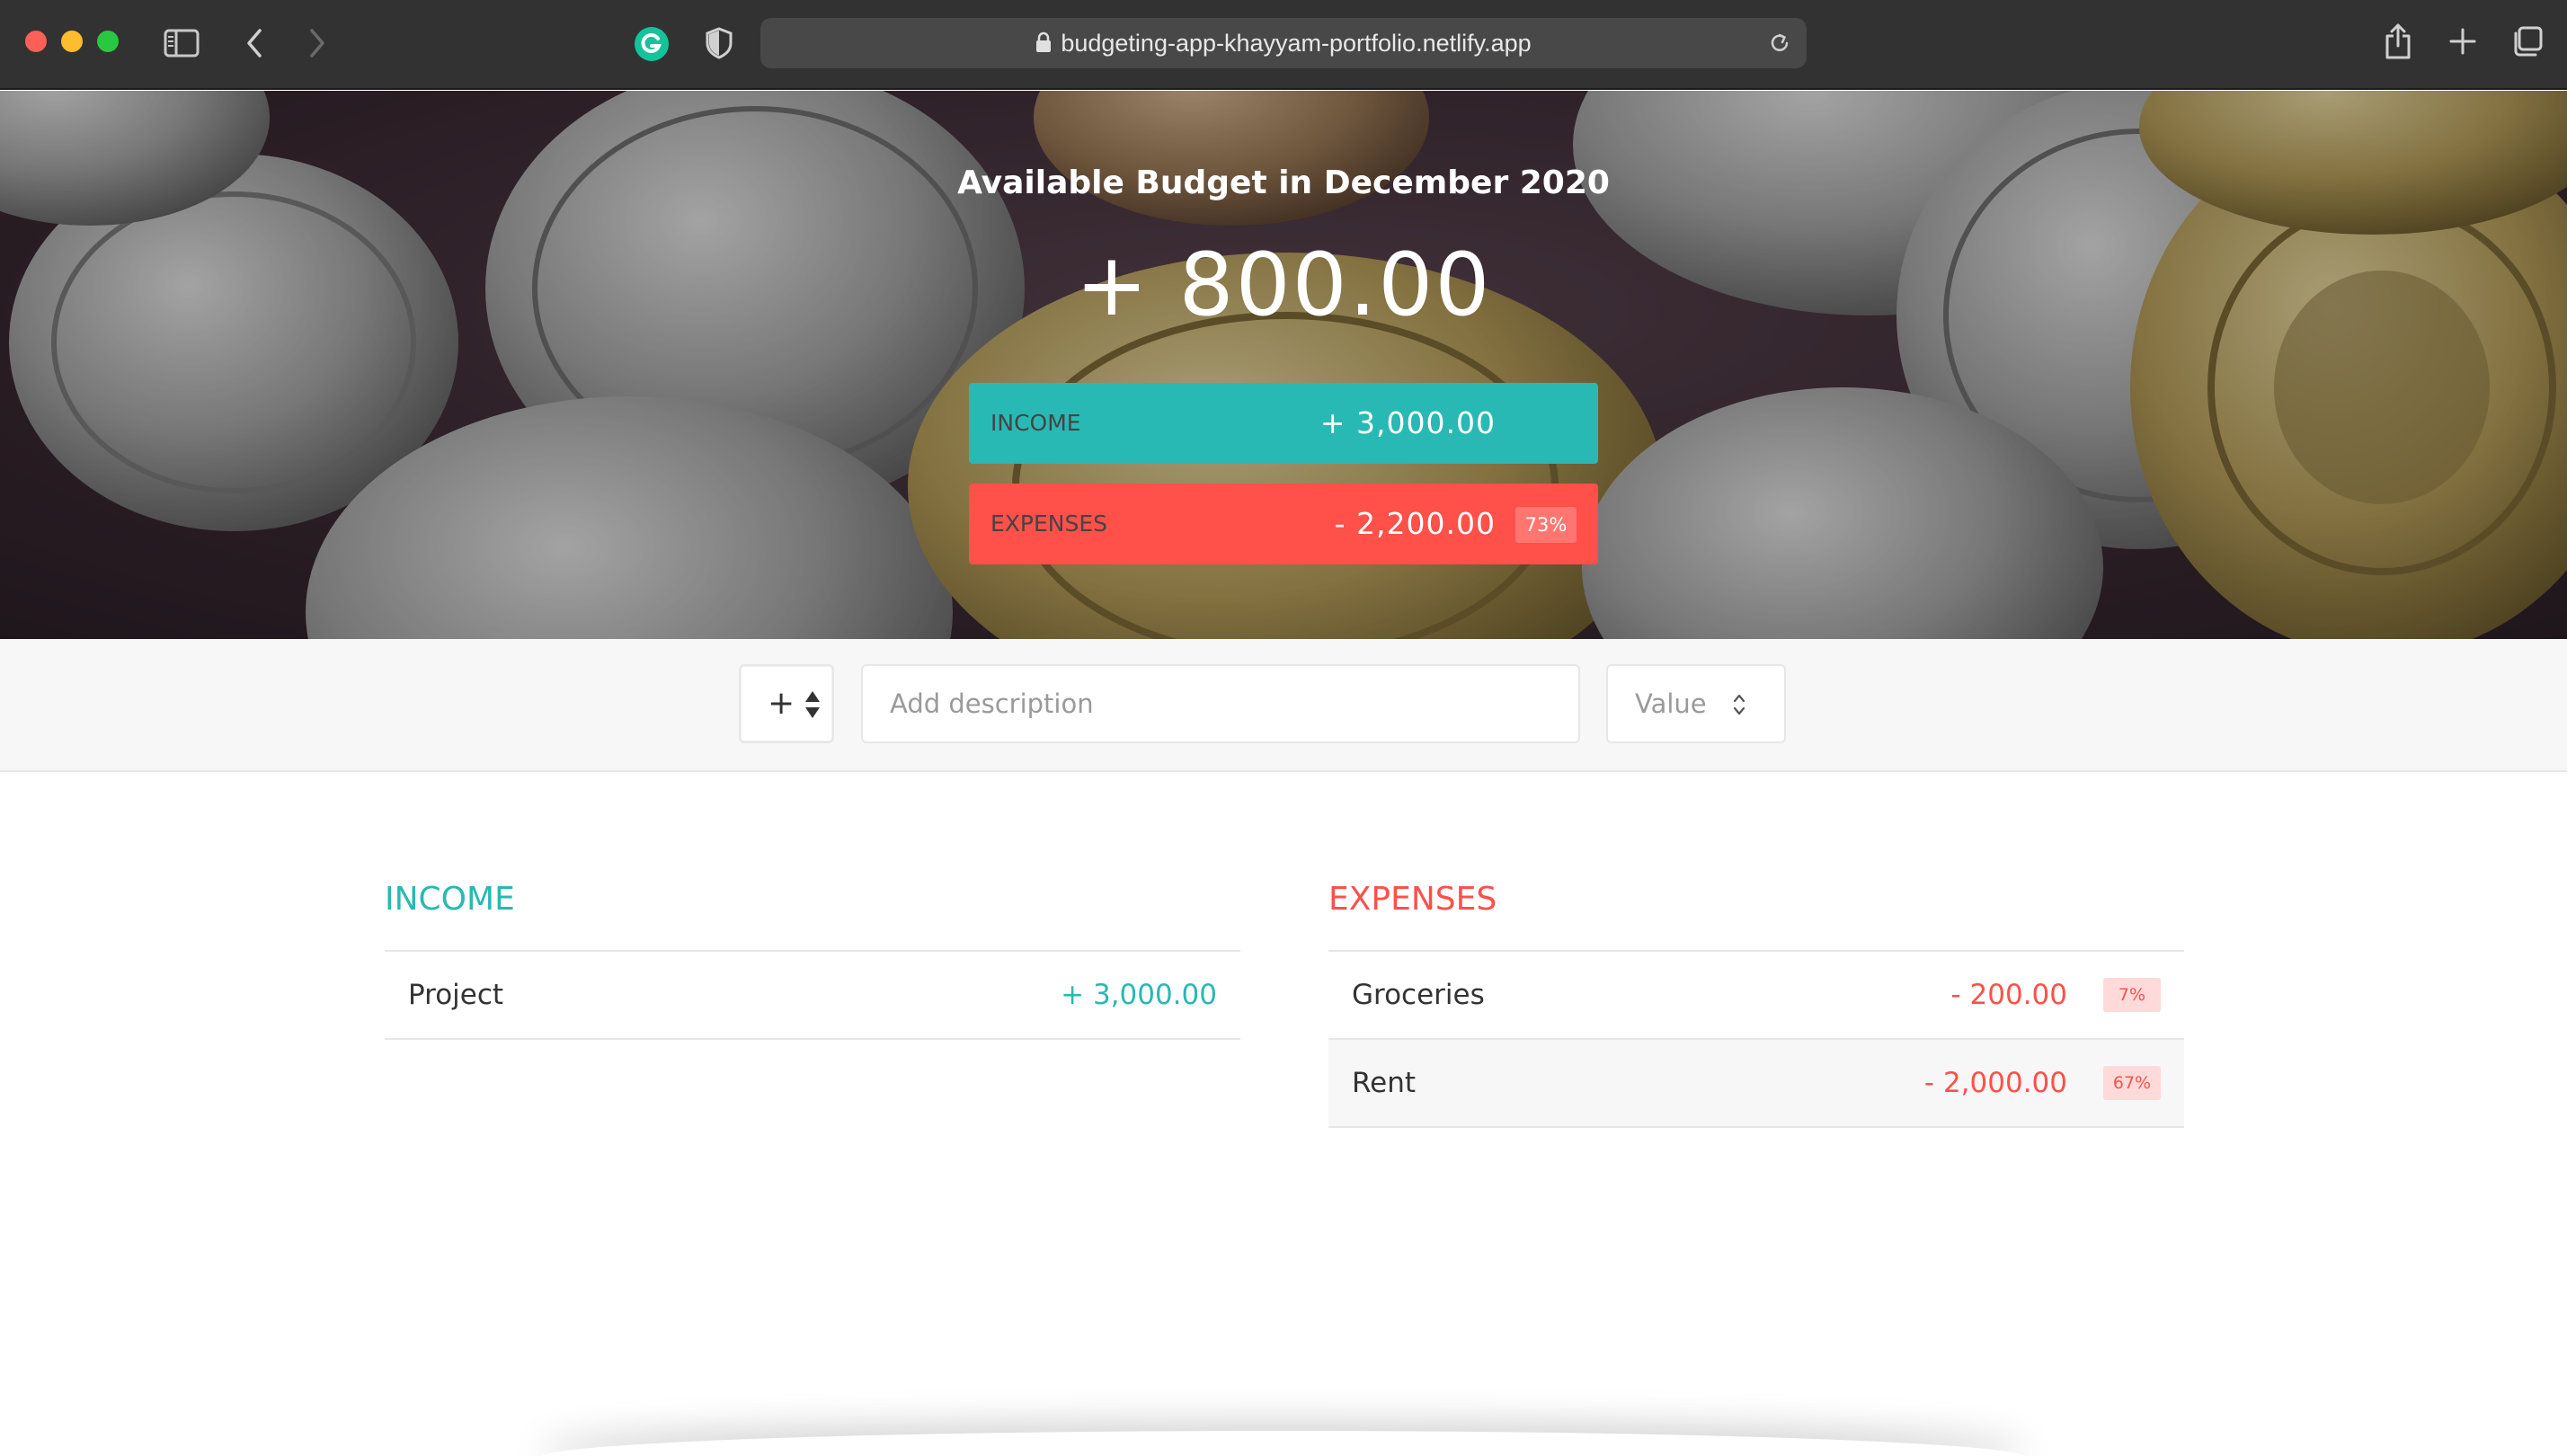 The width and height of the screenshot is (2567, 1456). I want to click on new-tab-icon, so click(2463, 42).